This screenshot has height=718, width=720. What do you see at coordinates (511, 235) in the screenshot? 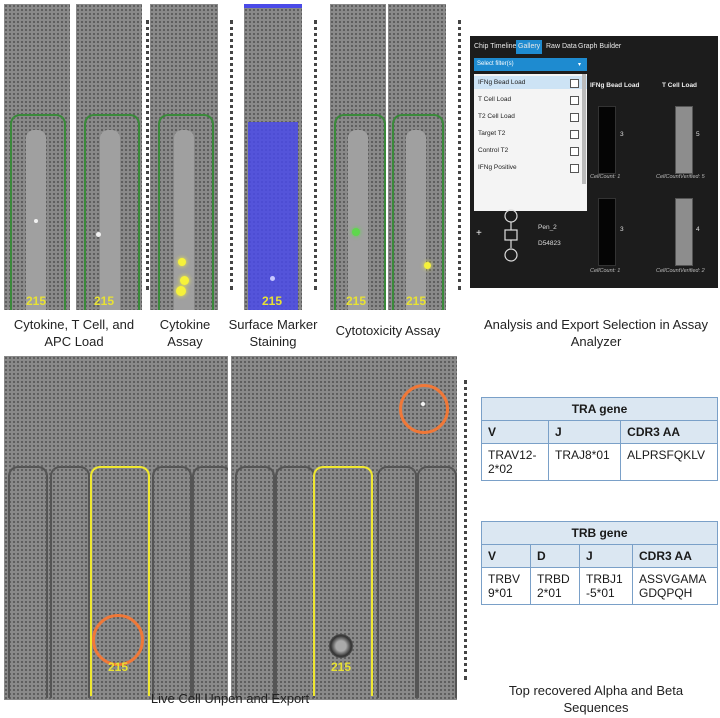
I see `pen-schematic-icon` at bounding box center [511, 235].